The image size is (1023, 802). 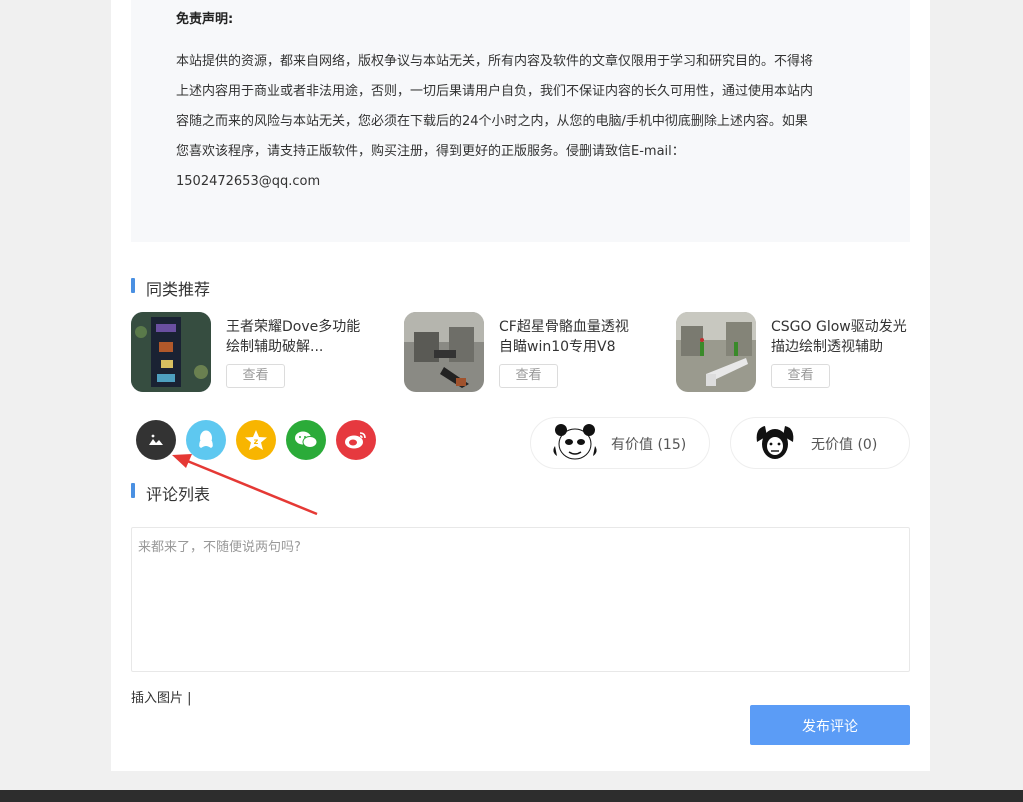 What do you see at coordinates (511, 796) in the screenshot?
I see `footer-bar` at bounding box center [511, 796].